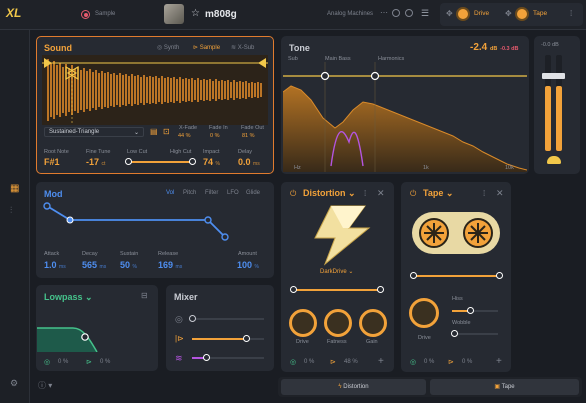  Describe the element at coordinates (554, 160) in the screenshot. I see `power-dome-icon` at that location.